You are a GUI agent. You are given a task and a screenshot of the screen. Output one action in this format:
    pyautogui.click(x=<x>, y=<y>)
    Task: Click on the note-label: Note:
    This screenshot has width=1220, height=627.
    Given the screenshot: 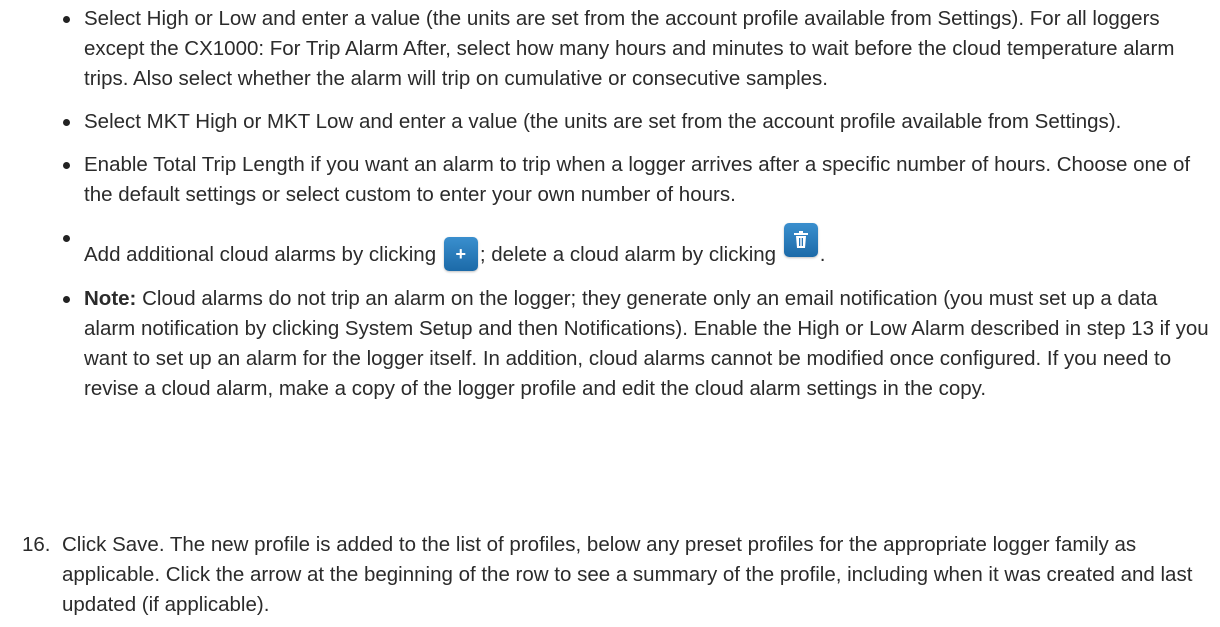 What is the action you would take?
    pyautogui.click(x=110, y=298)
    